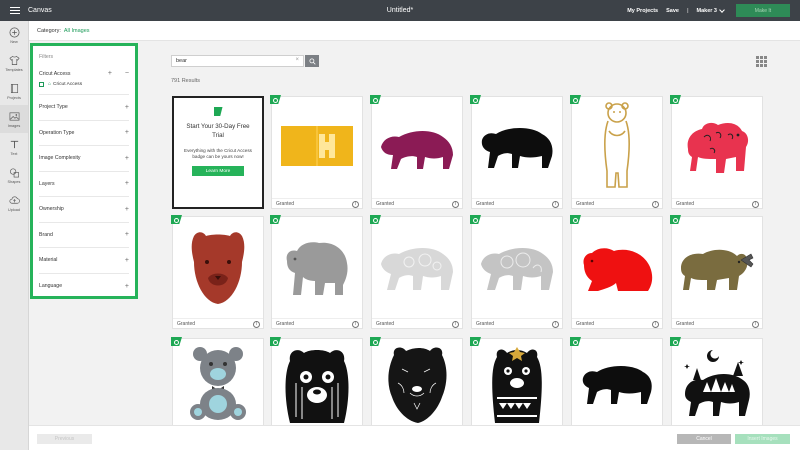  What do you see at coordinates (77, 31) in the screenshot?
I see `category-selector: All Images` at bounding box center [77, 31].